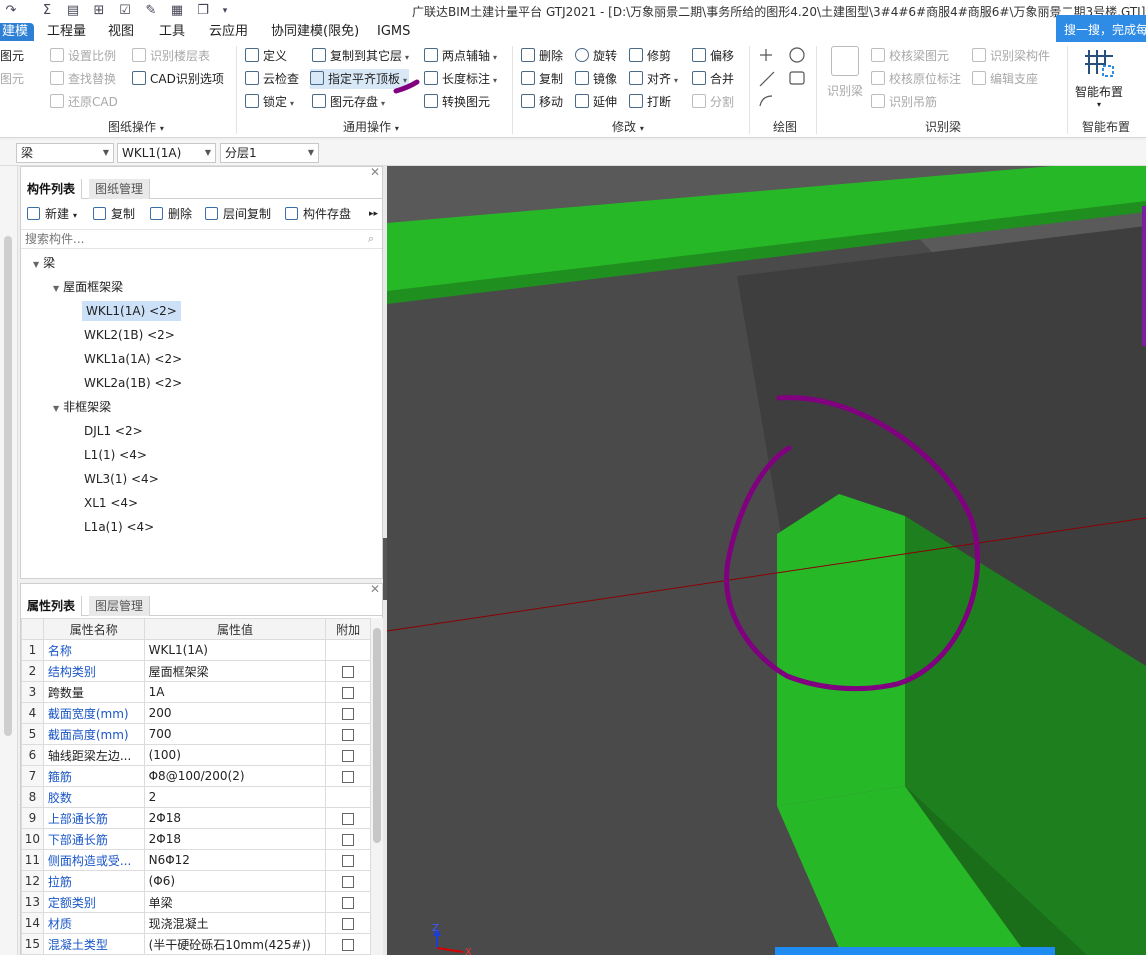  I want to click on property-row: 14 材质 现浇混凝土, so click(196, 923).